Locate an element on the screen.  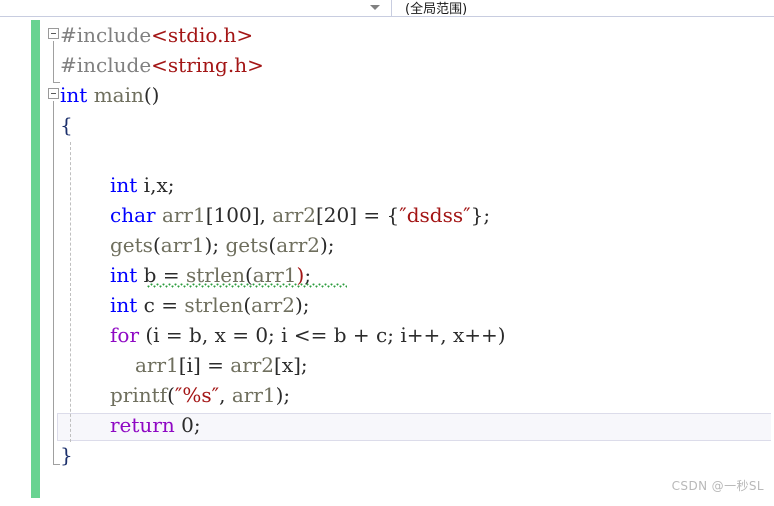
code-token: <stdio.h> is located at coordinates (202, 35).